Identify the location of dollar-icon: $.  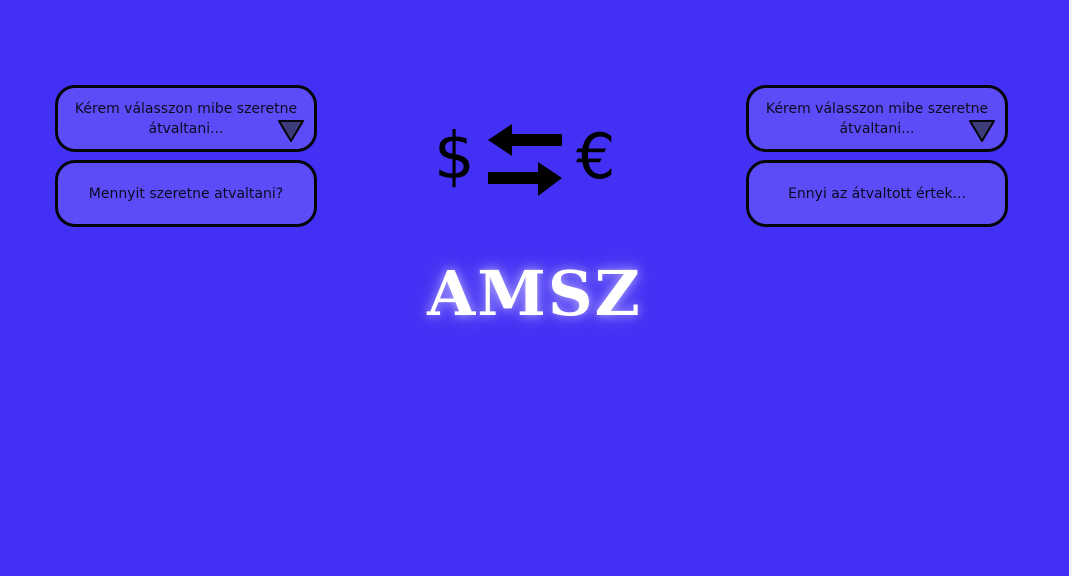
(454, 157).